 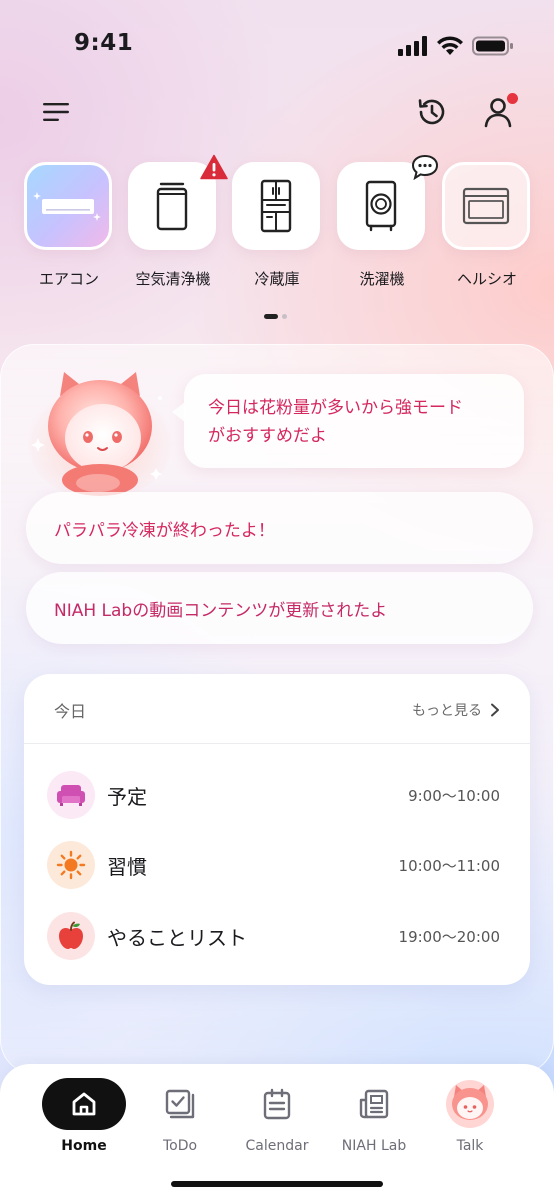 I want to click on notice-card: パラパラ冷凍が終わったよ！, so click(x=279, y=528).